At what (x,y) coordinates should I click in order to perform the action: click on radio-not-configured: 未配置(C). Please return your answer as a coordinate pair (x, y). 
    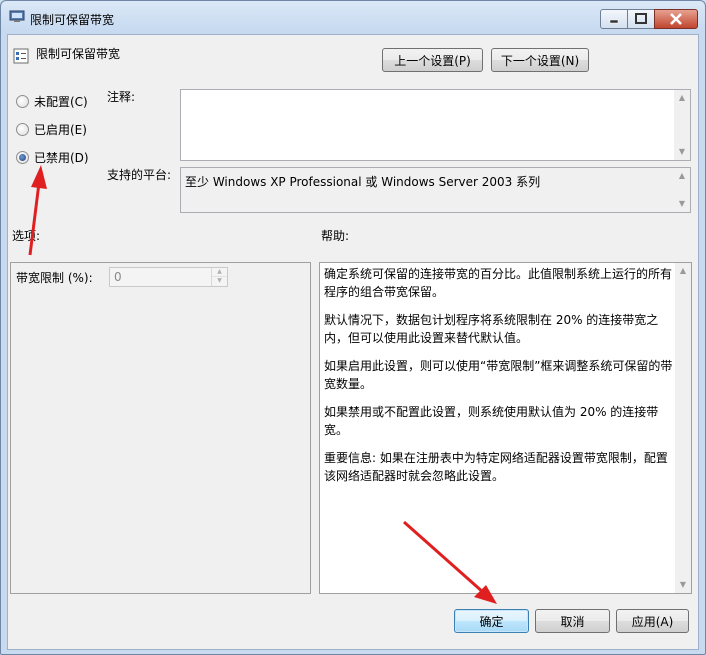
    Looking at the image, I should click on (52, 101).